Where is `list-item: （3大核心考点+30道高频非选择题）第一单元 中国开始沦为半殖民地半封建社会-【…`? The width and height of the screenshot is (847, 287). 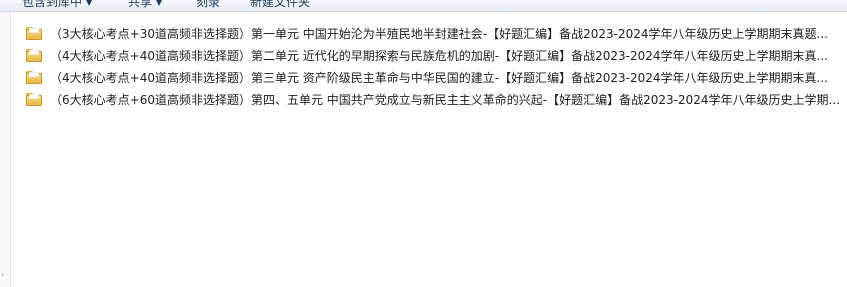 list-item: （3大核心考点+30道高频非选择题）第一单元 中国开始沦为半殖民地半封建社会-【… is located at coordinates (435, 33).